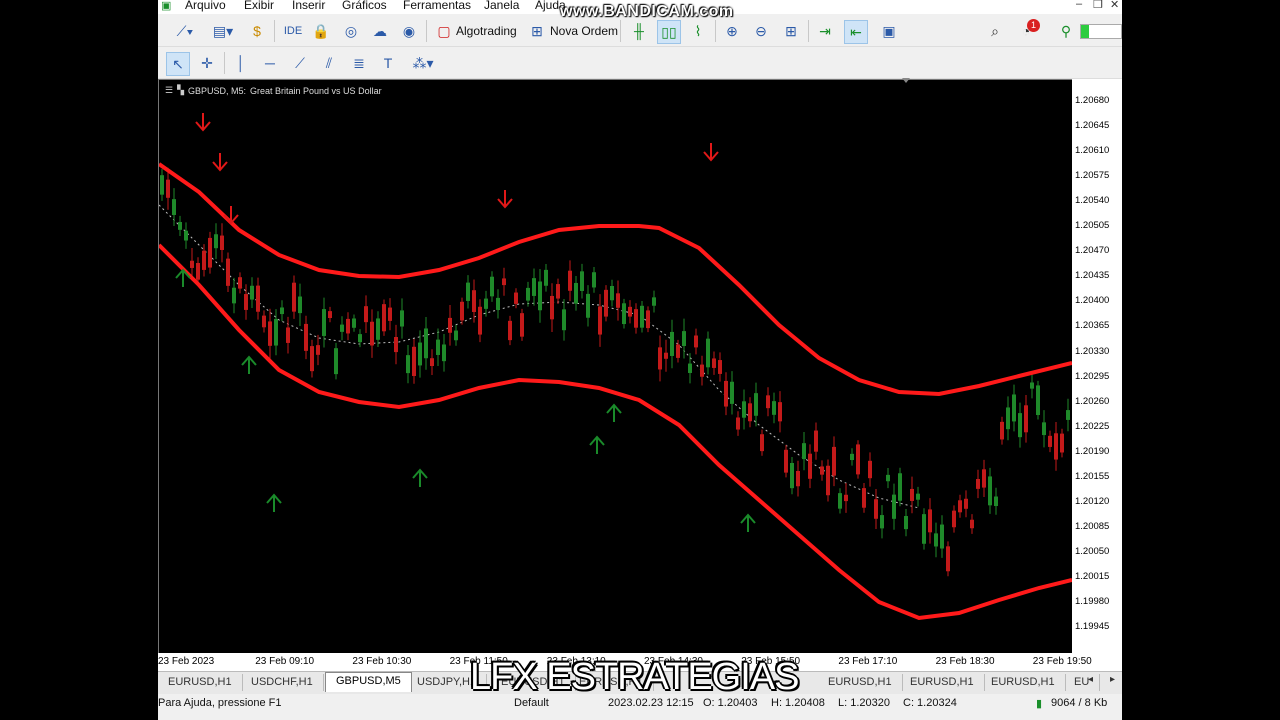 The height and width of the screenshot is (720, 1280). Describe the element at coordinates (285, 661) in the screenshot. I see `time-label: 23 Feb 09:10` at that location.